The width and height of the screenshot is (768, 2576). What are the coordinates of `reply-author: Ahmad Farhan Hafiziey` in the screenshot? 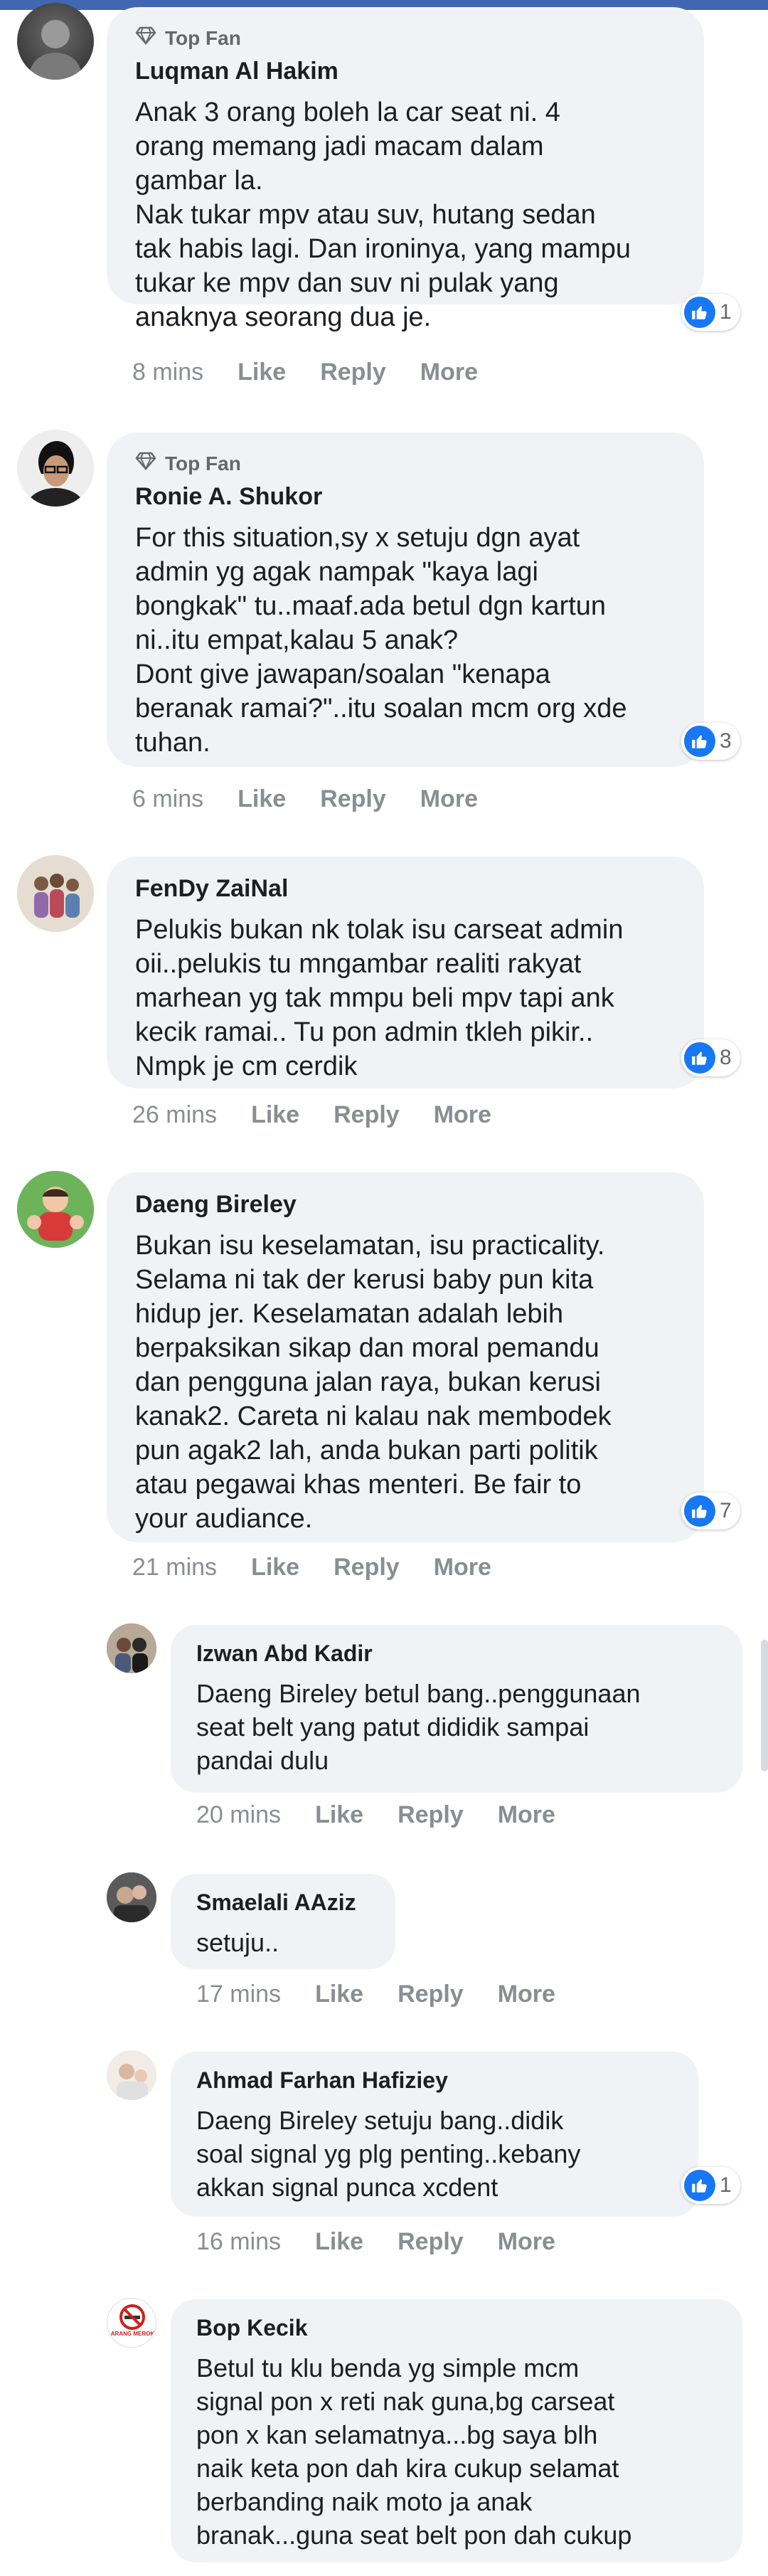 It's located at (434, 2080).